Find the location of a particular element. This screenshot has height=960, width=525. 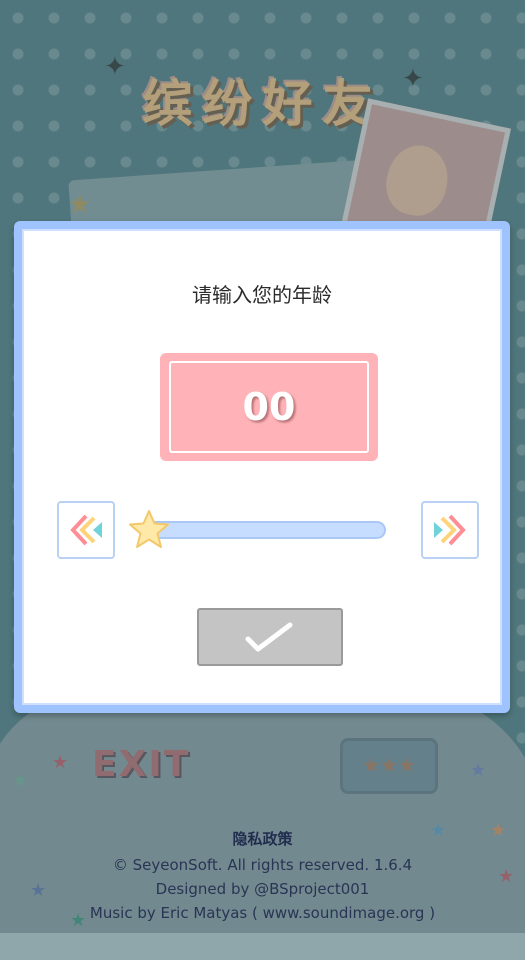

designer-credit: Designed by @BSproject001 is located at coordinates (262, 889).